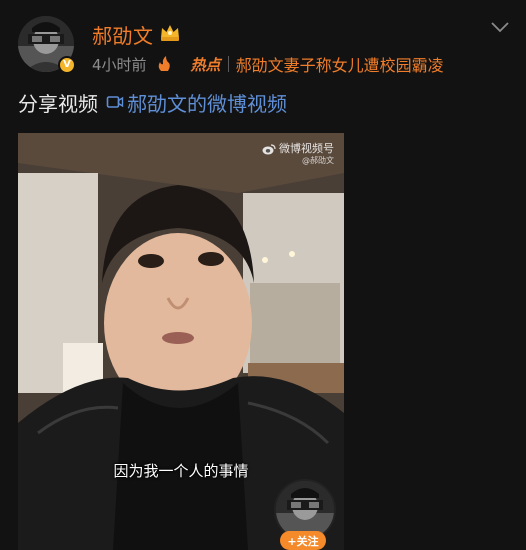 The height and width of the screenshot is (550, 526). I want to click on username: 郝劭文, so click(123, 34).